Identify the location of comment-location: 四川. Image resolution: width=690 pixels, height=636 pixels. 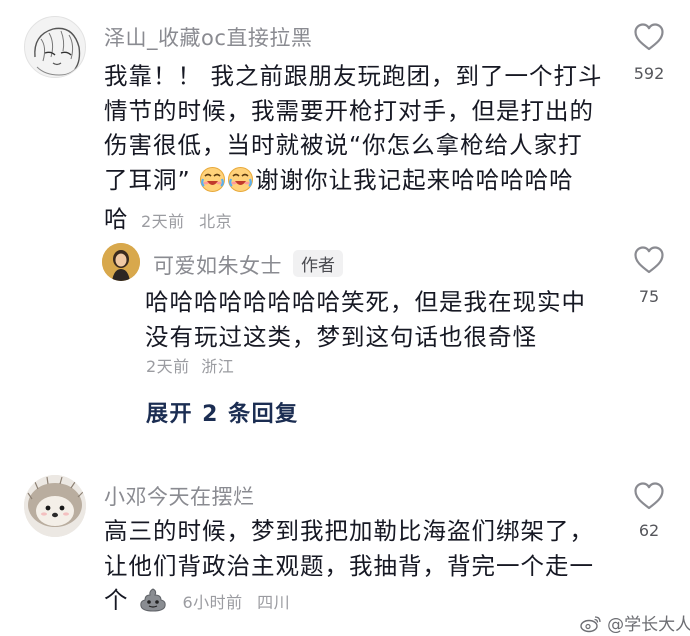
(274, 602).